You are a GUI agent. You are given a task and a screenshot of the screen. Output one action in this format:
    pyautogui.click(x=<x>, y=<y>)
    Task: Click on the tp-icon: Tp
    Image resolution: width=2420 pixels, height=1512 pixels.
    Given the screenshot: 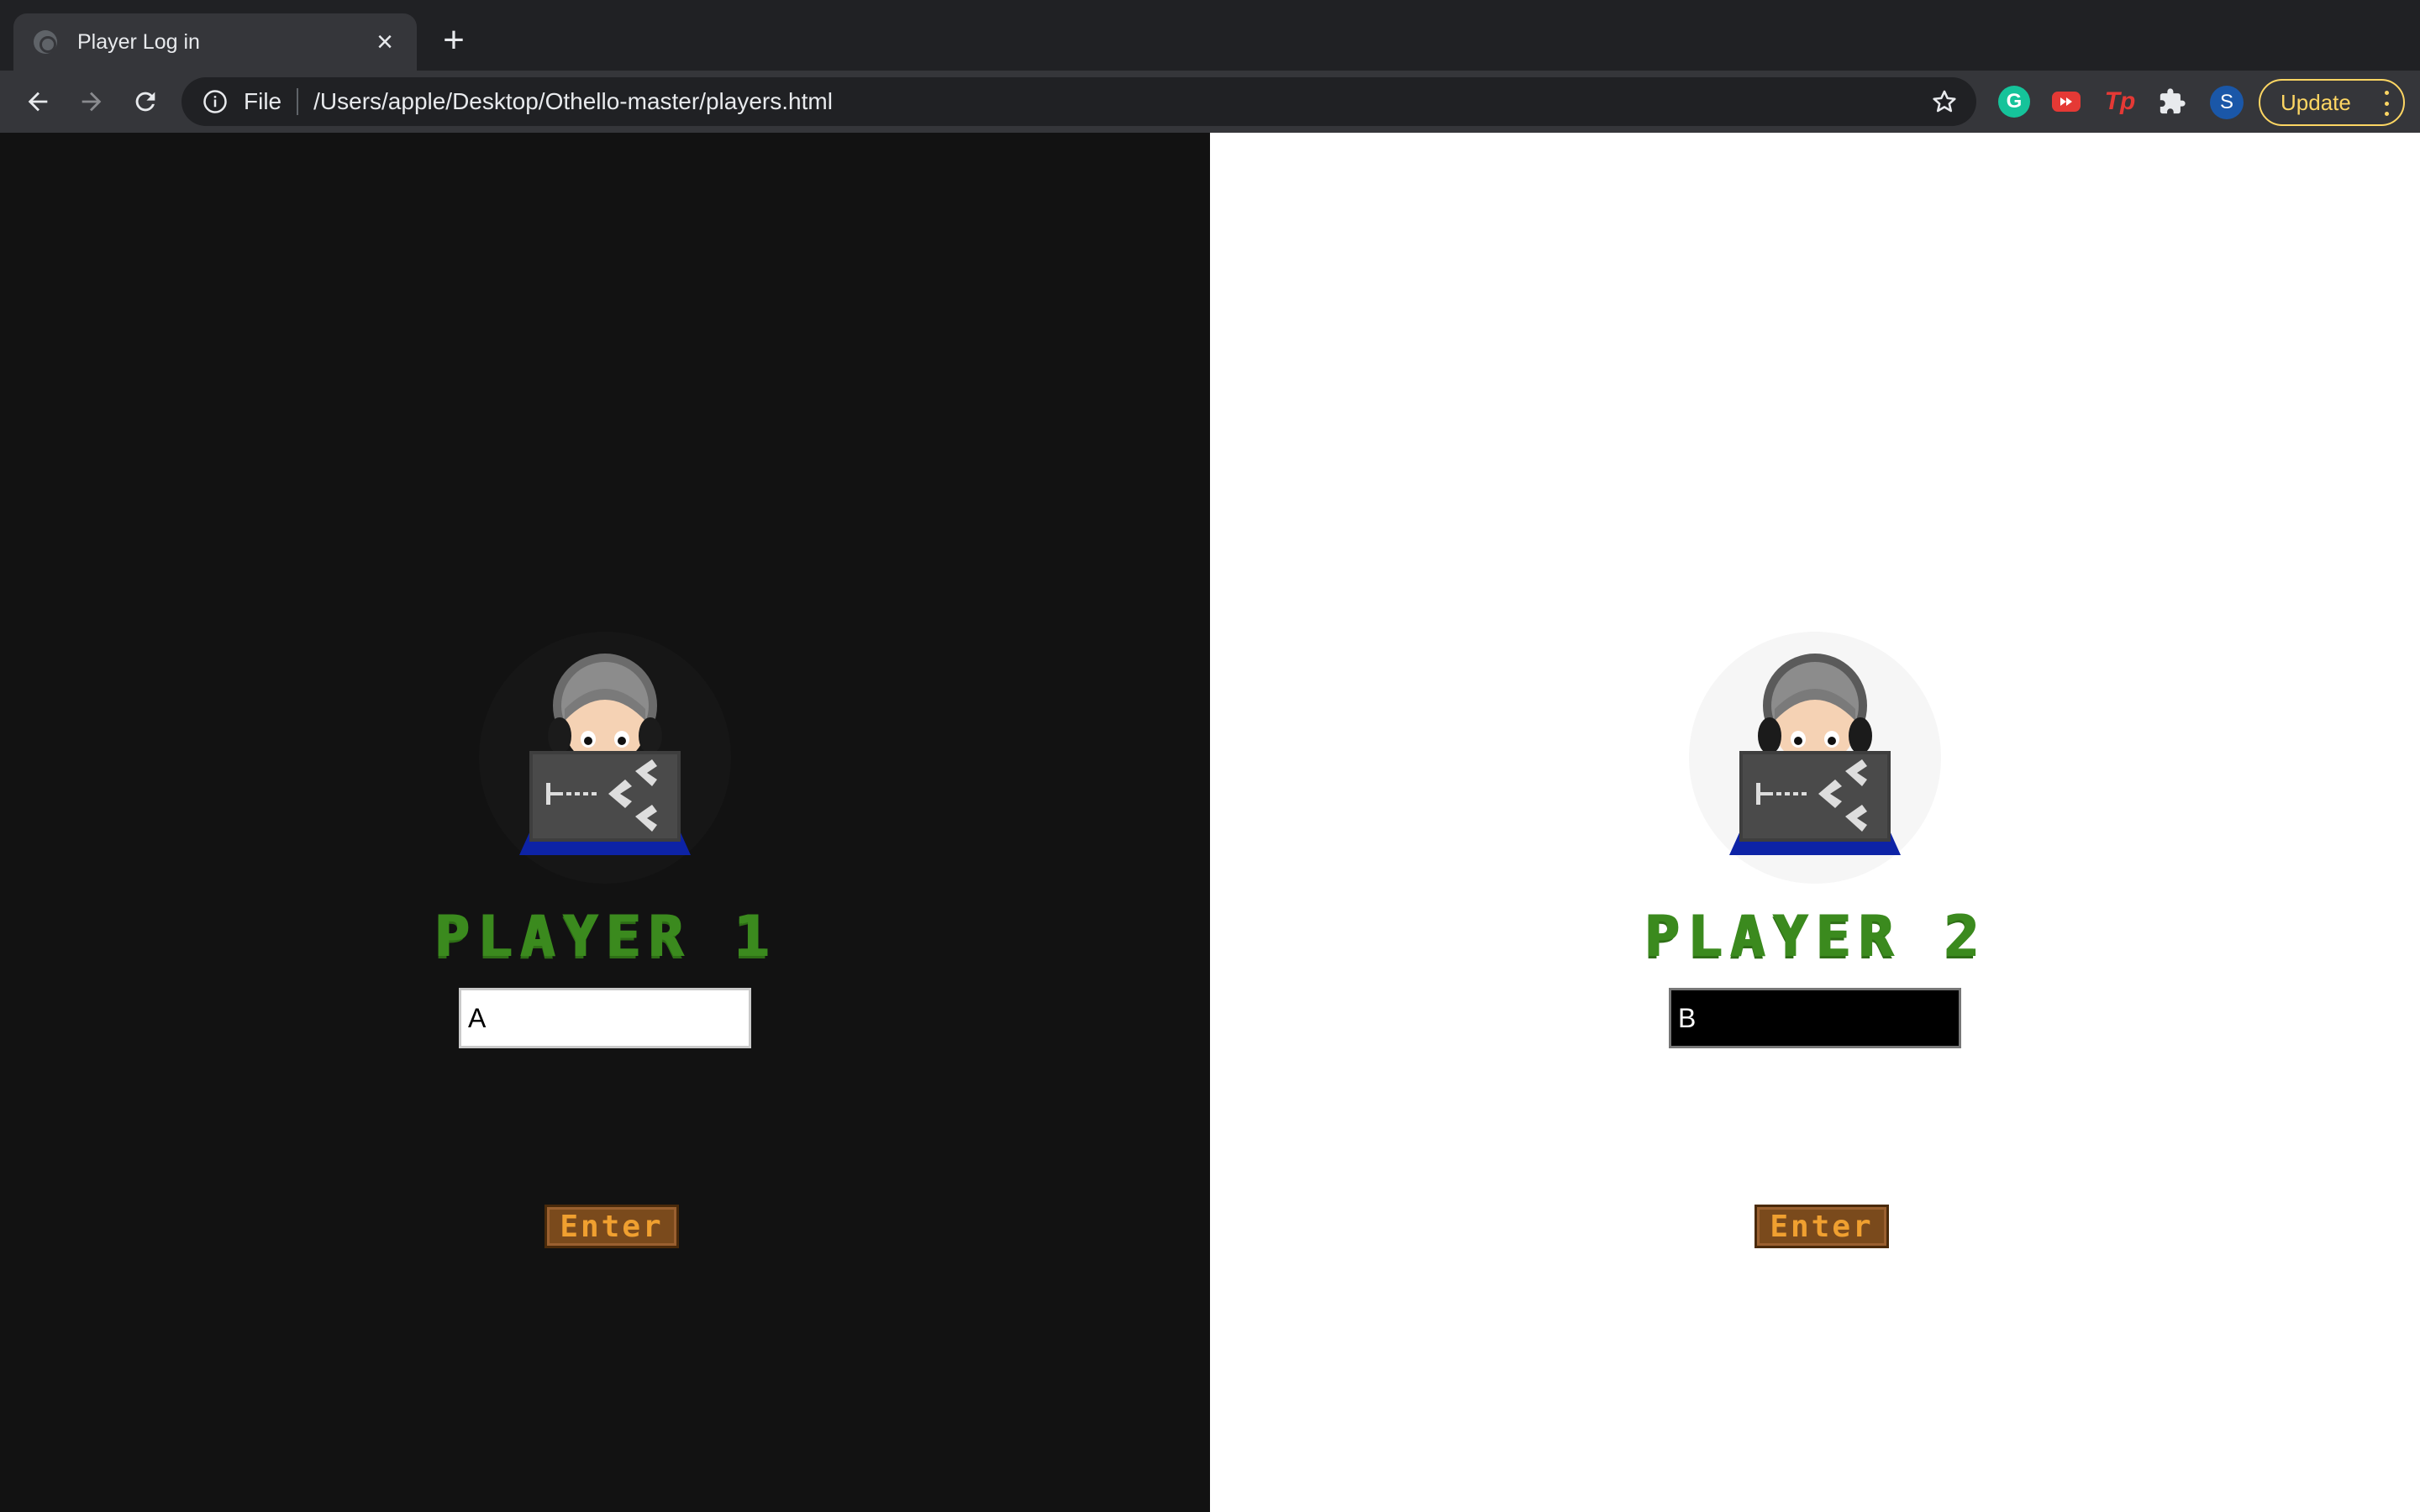 What is the action you would take?
    pyautogui.click(x=2120, y=102)
    